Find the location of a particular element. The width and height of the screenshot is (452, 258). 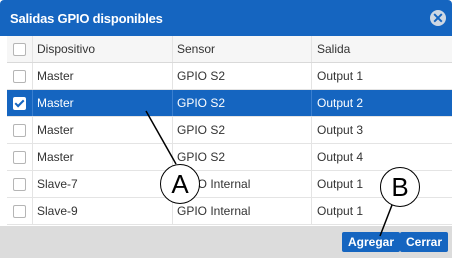

dialog-titlebar: Salidas GPIO disponibles ✕ is located at coordinates (226, 18).